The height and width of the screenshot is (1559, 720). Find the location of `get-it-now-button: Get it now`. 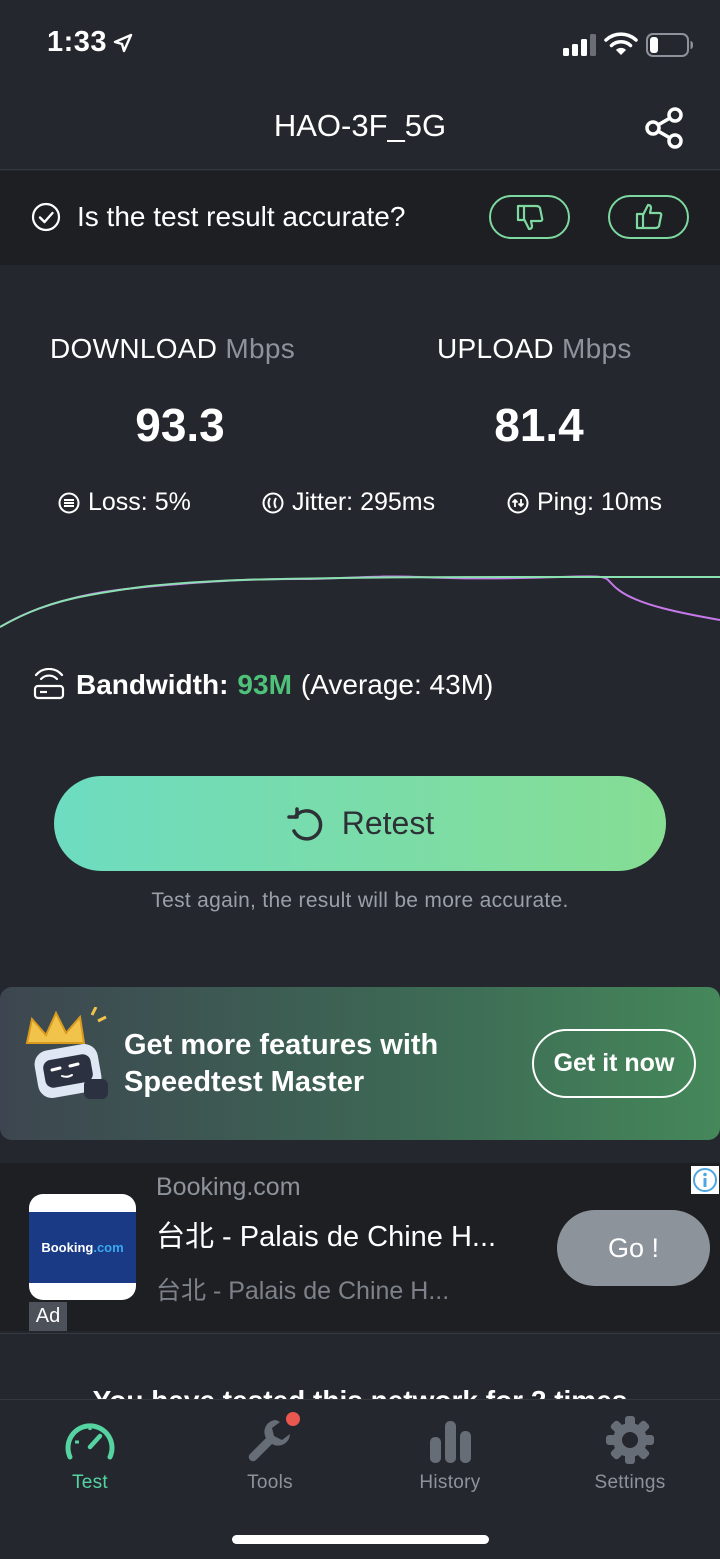

get-it-now-button: Get it now is located at coordinates (614, 1063).